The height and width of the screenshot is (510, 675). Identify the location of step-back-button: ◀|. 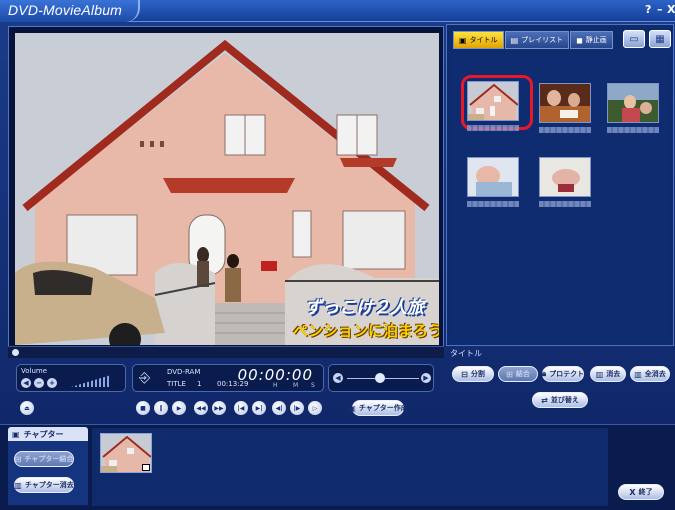
(279, 408).